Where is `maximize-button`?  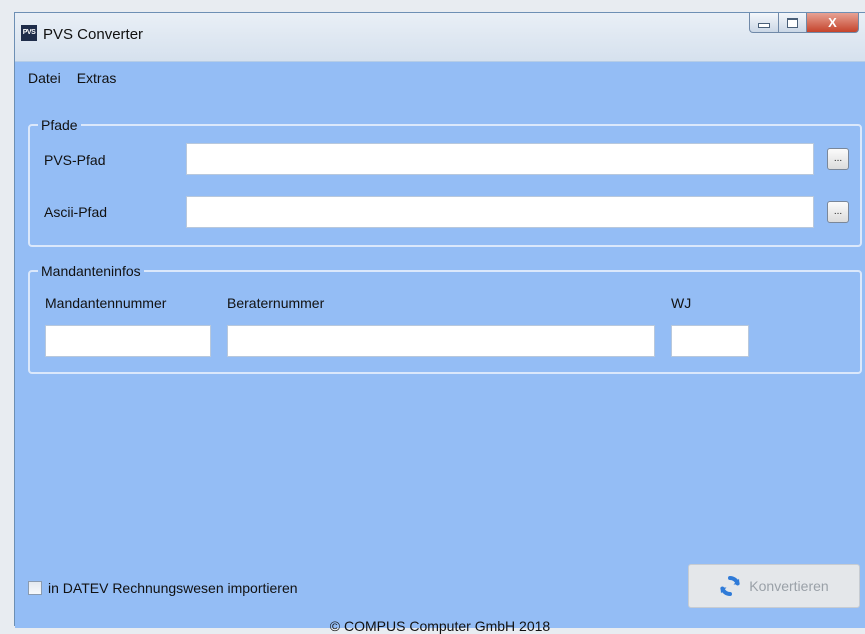
maximize-button is located at coordinates (793, 23).